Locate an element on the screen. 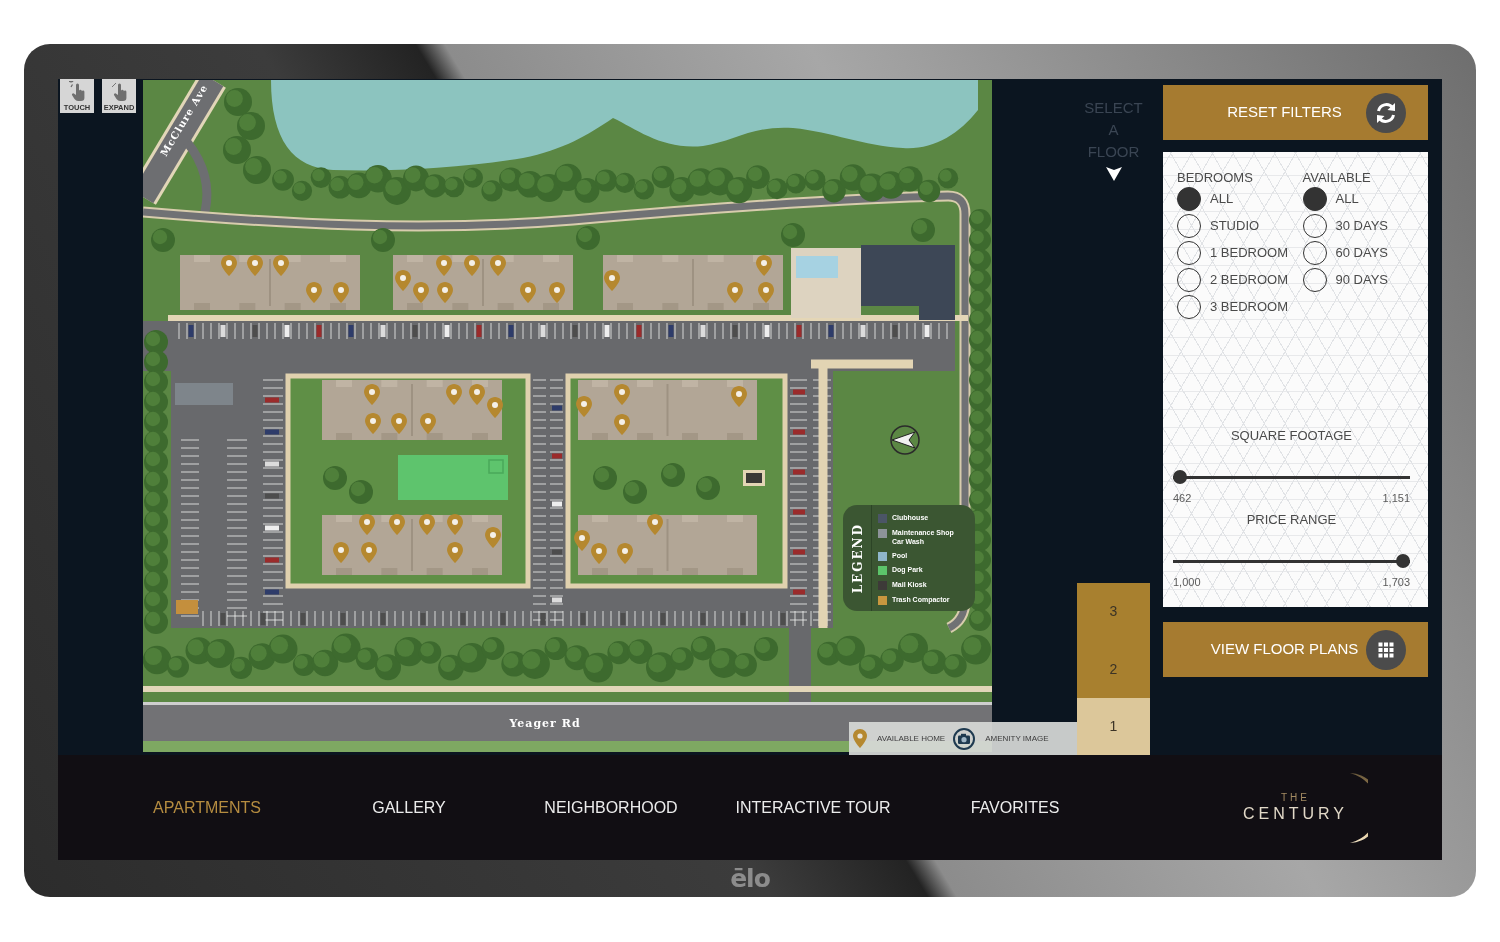  filter-heading: AVAILABLE is located at coordinates (1337, 177).